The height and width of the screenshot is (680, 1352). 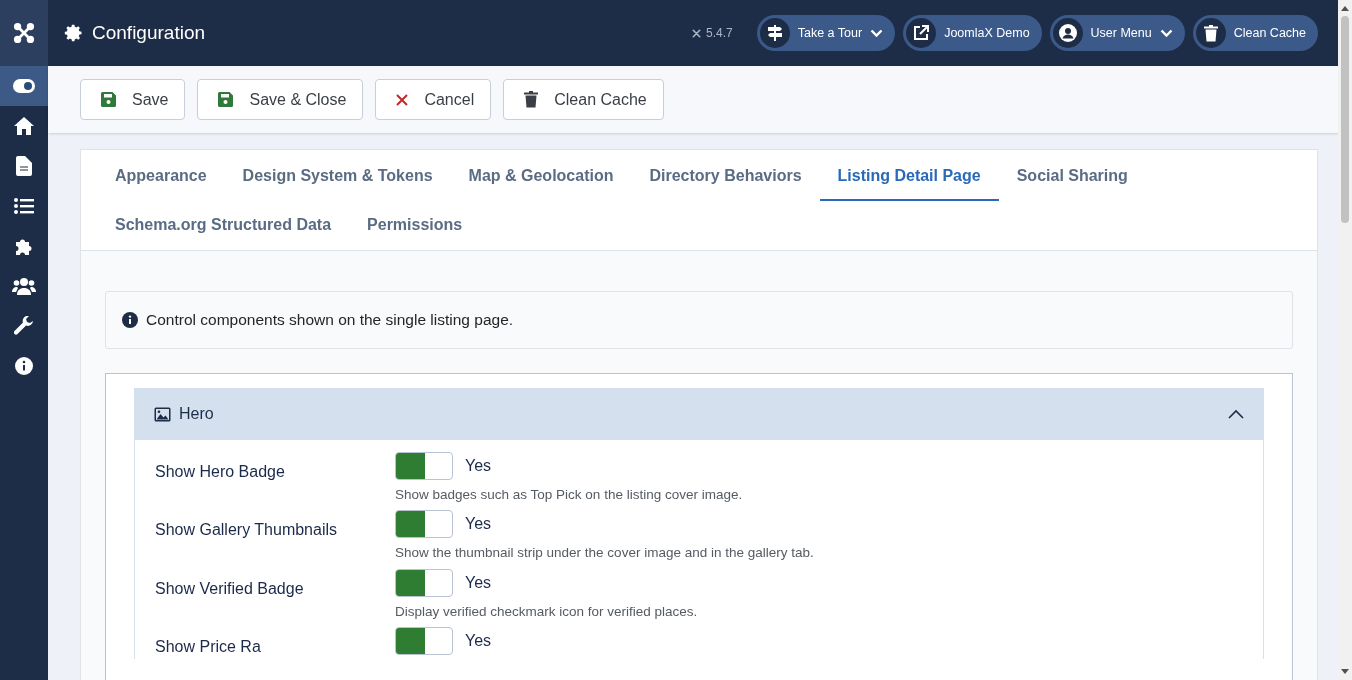 I want to click on tab: Directory Behaviors, so click(x=725, y=176).